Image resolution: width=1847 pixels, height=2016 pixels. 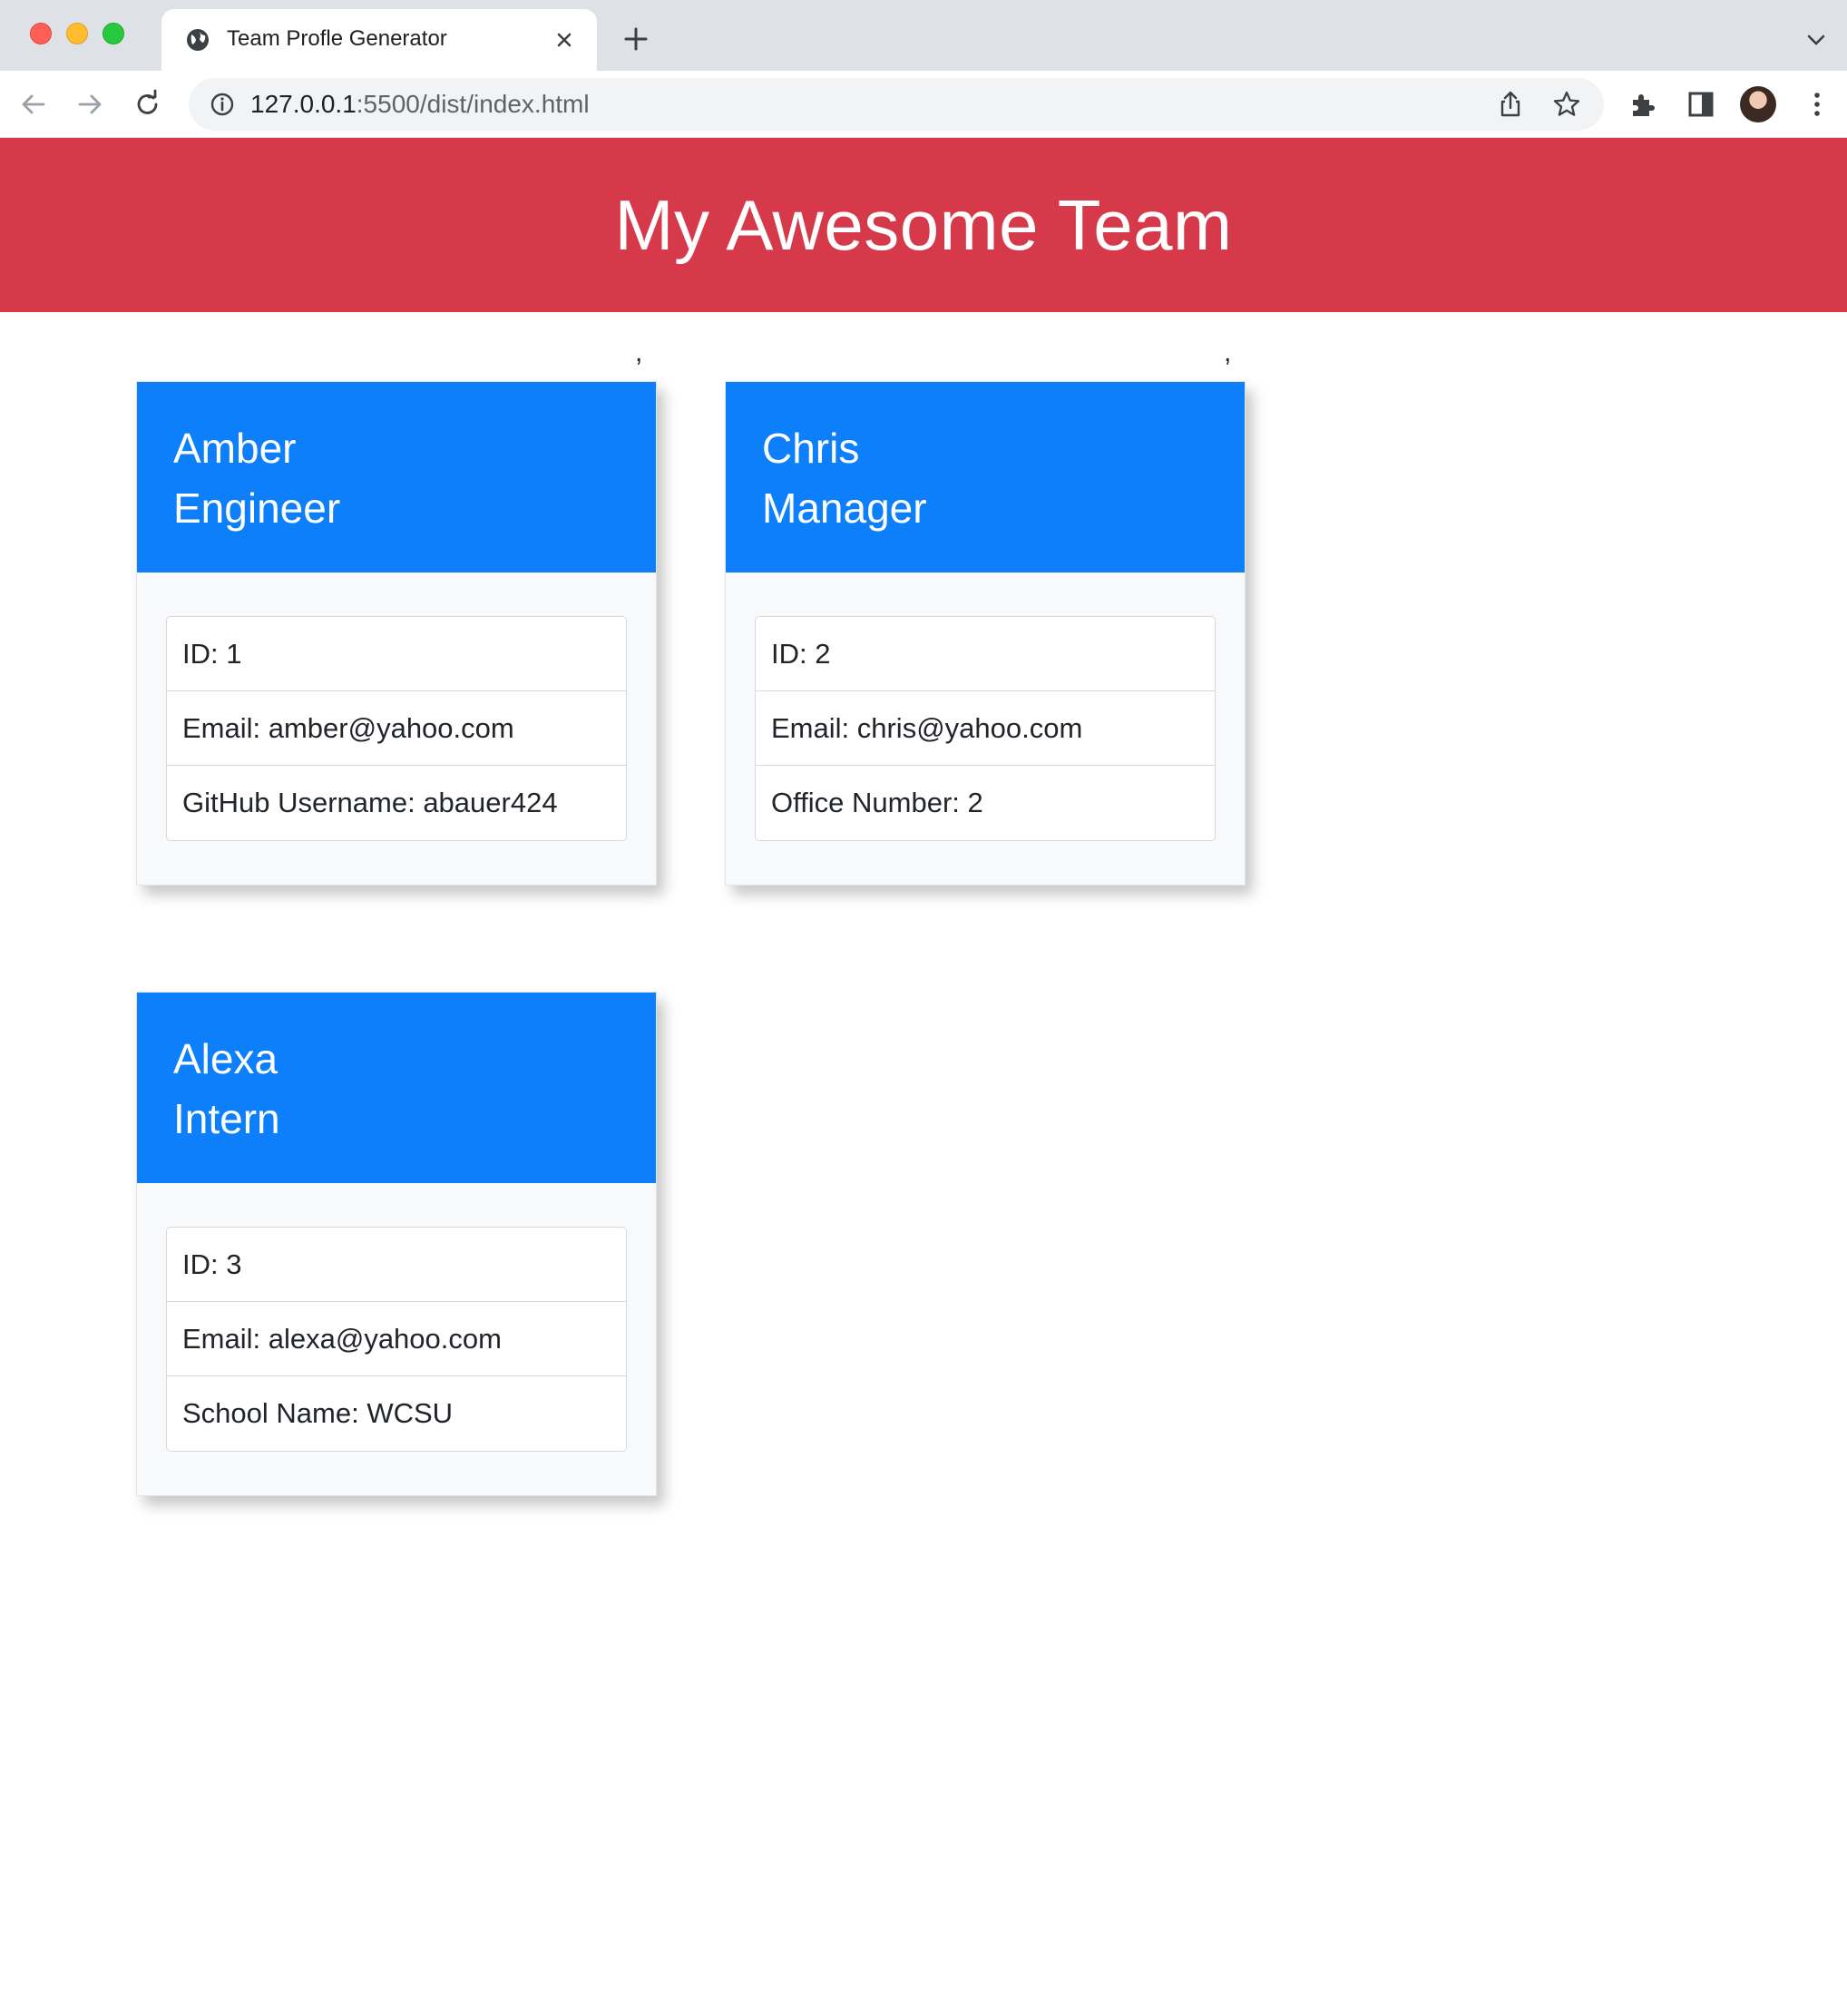 I want to click on forward-arrow-icon, so click(x=89, y=105).